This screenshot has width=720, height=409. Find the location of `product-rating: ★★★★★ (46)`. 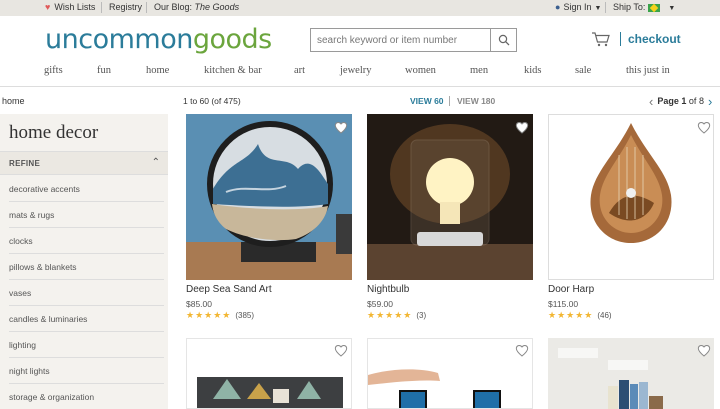

product-rating: ★★★★★ (46) is located at coordinates (580, 315).